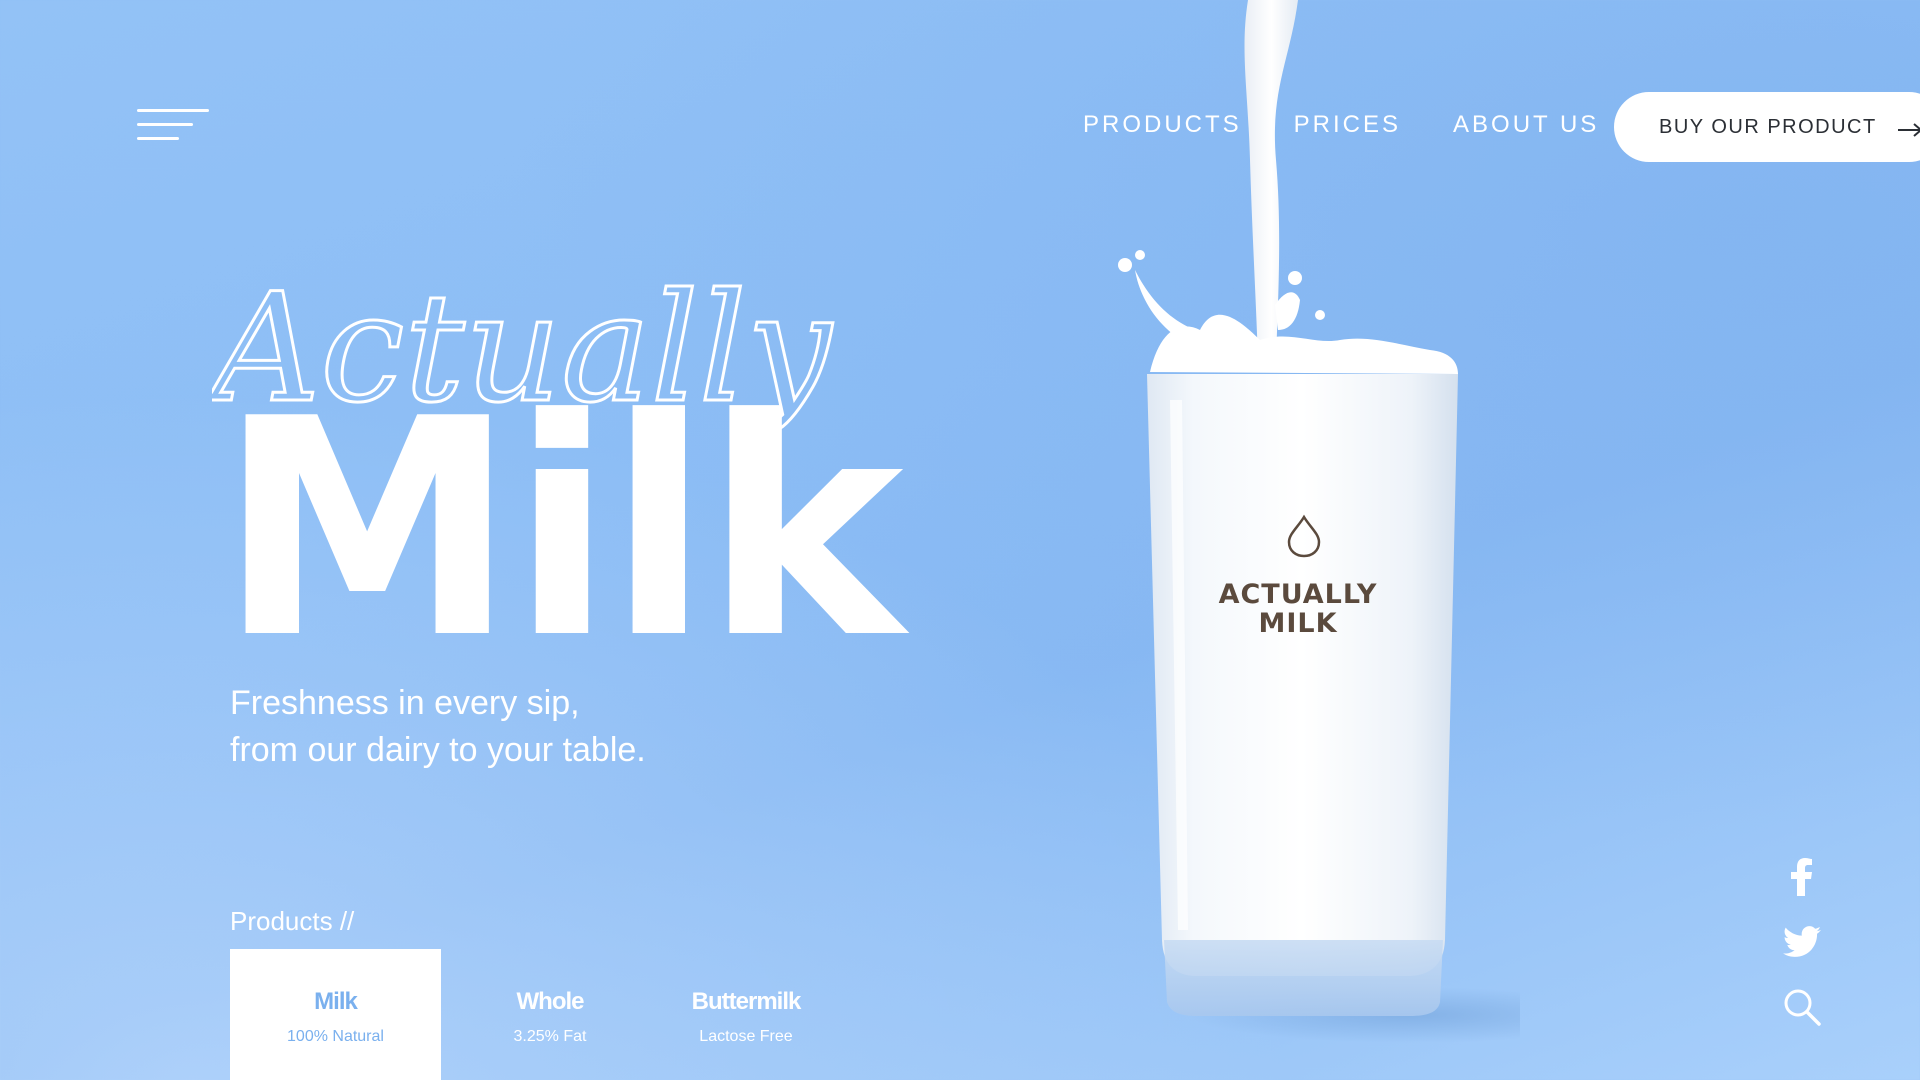 The image size is (1920, 1080). I want to click on buy-product-label: BUY OUR PRODUCT, so click(1768, 126).